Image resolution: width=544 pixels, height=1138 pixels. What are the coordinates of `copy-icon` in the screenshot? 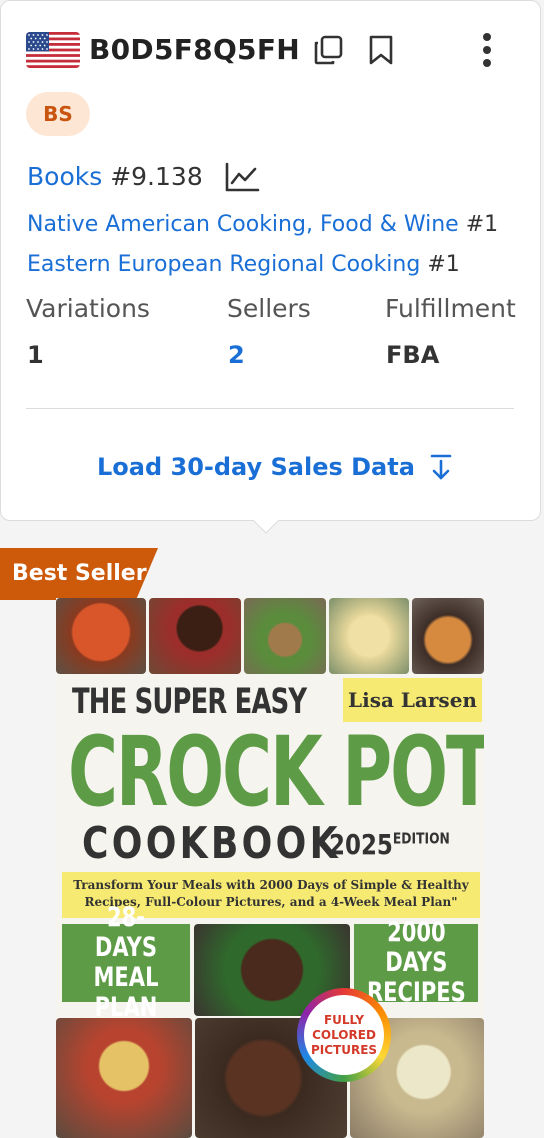 It's located at (328, 50).